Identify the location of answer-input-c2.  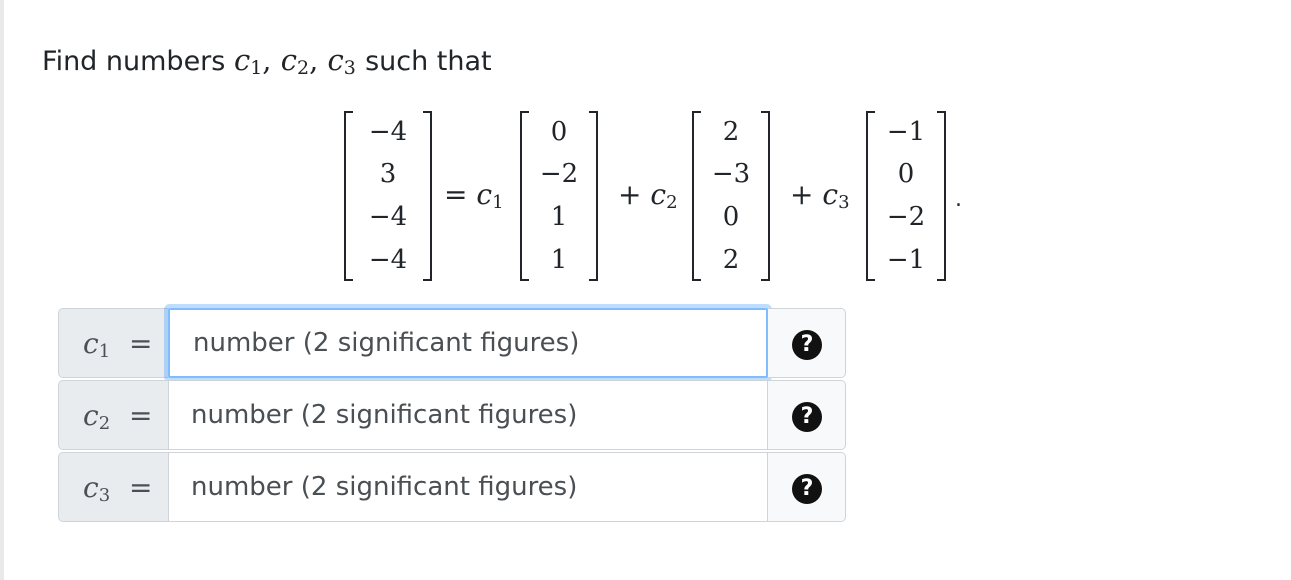
(468, 415).